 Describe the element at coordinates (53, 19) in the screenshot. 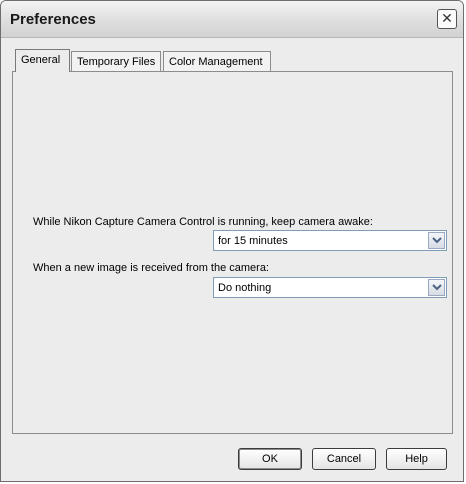

I see `dialog-title: Preferences` at that location.